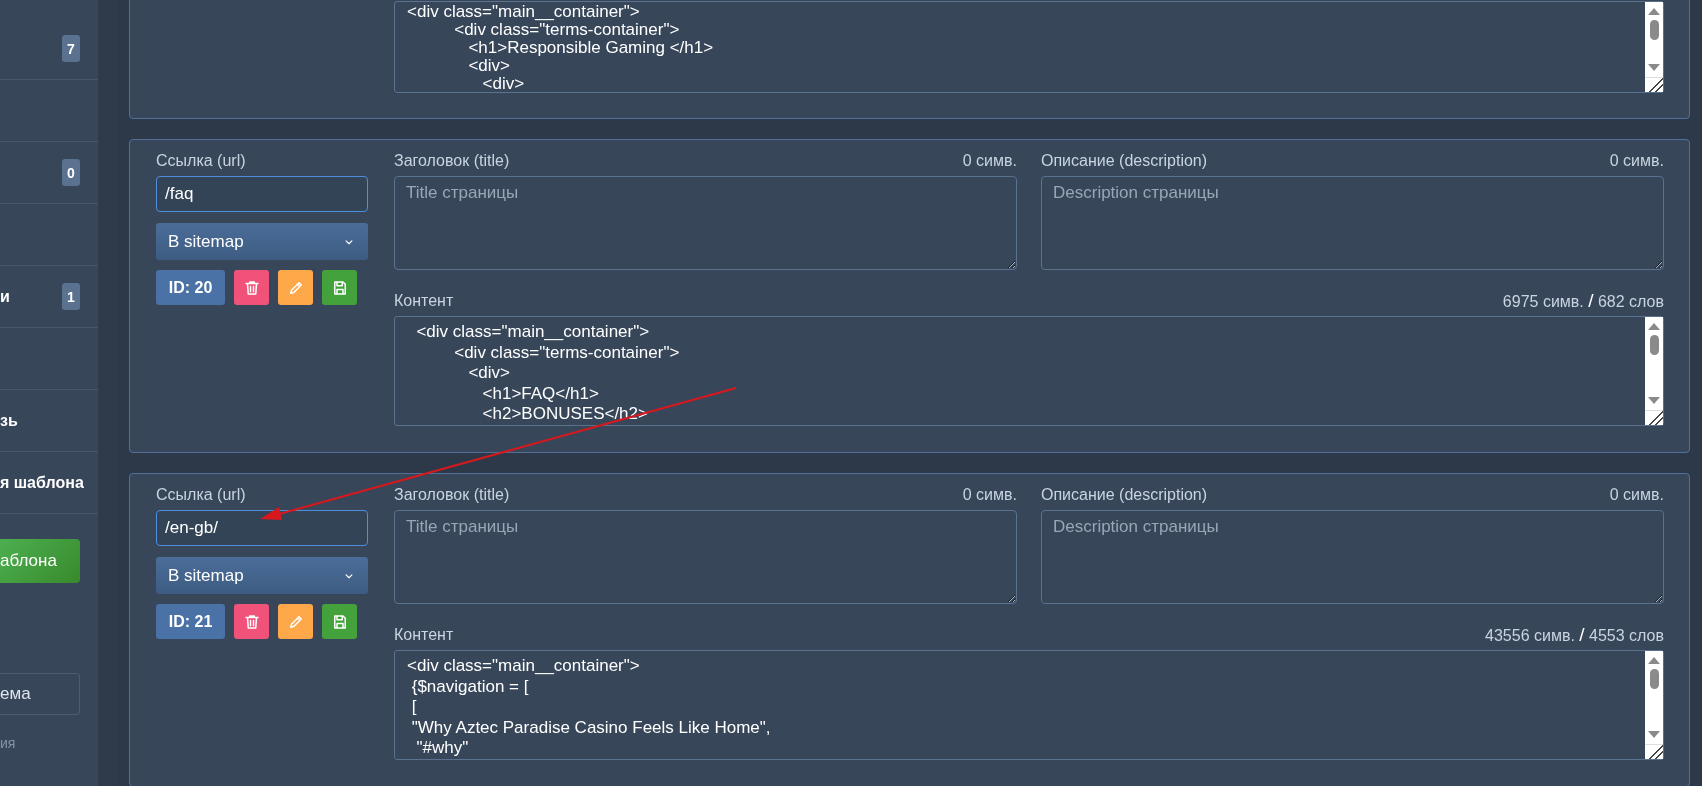 The height and width of the screenshot is (786, 1702). Describe the element at coordinates (8, 743) in the screenshot. I see `hint-text: ия` at that location.